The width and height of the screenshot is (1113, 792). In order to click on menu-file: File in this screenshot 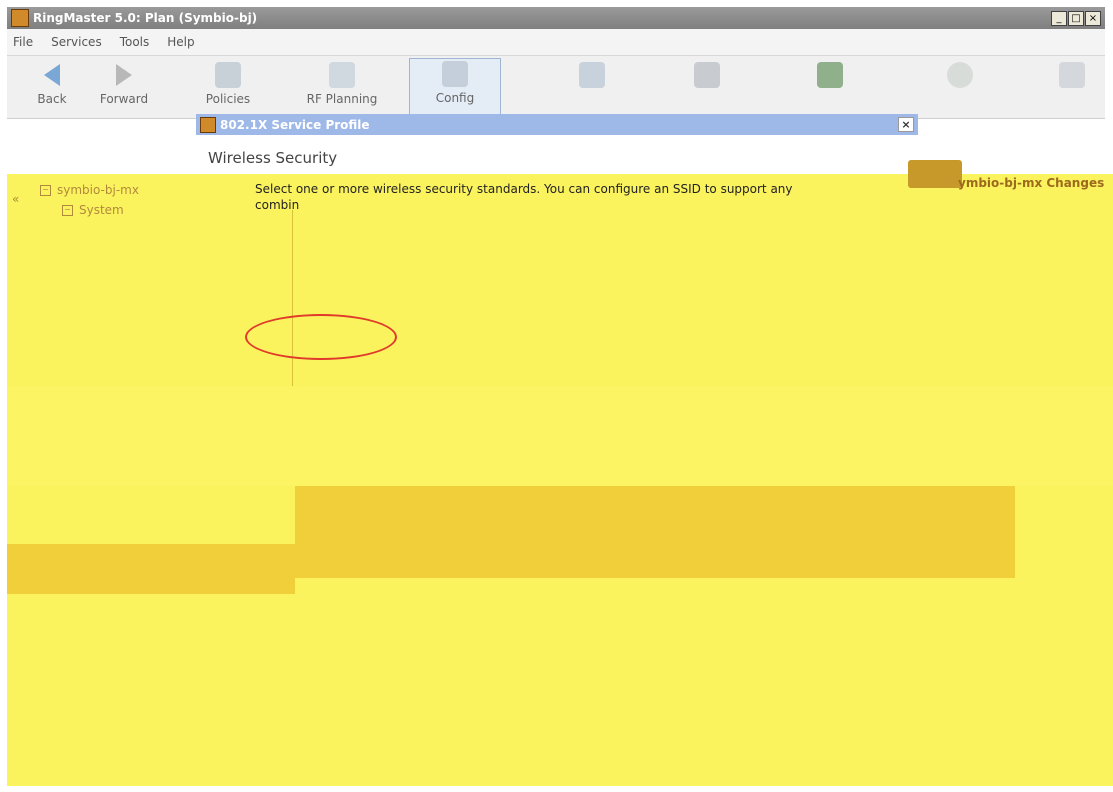, I will do `click(23, 42)`.